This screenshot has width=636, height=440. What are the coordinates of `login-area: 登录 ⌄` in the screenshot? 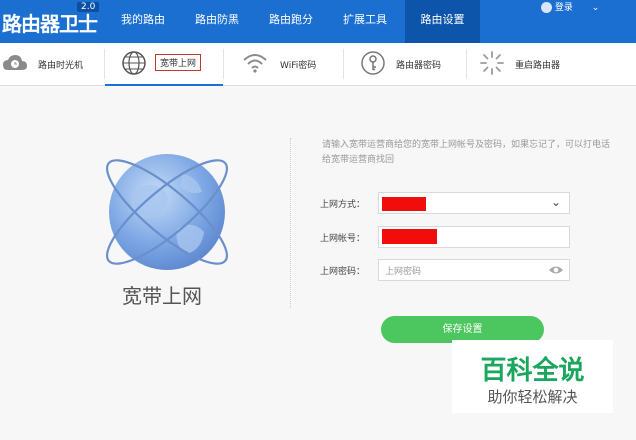 It's located at (570, 6).